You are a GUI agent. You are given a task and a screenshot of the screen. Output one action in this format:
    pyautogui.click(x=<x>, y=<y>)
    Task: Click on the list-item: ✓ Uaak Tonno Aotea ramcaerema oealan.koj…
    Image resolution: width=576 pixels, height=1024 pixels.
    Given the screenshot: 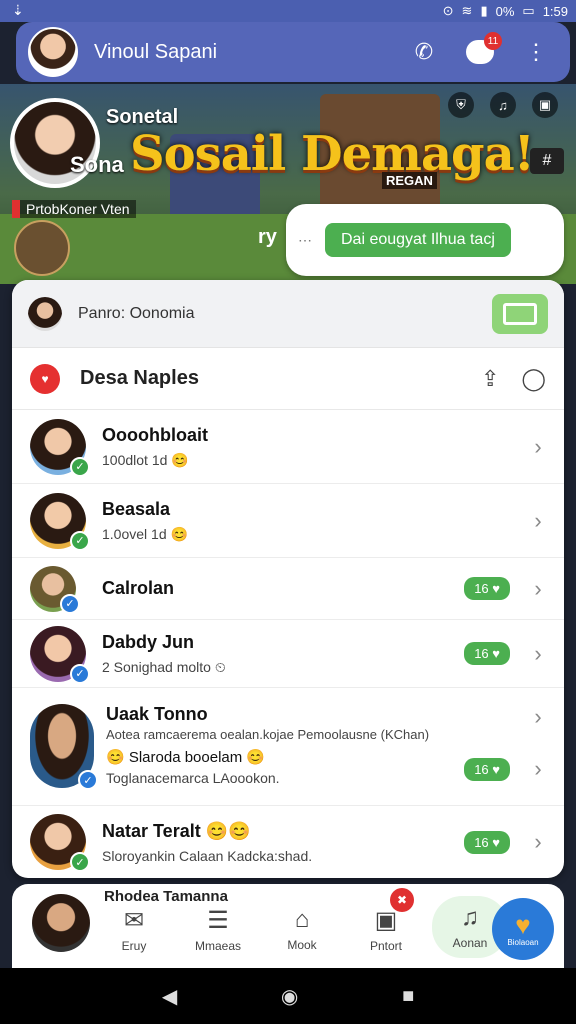 What is the action you would take?
    pyautogui.click(x=288, y=747)
    